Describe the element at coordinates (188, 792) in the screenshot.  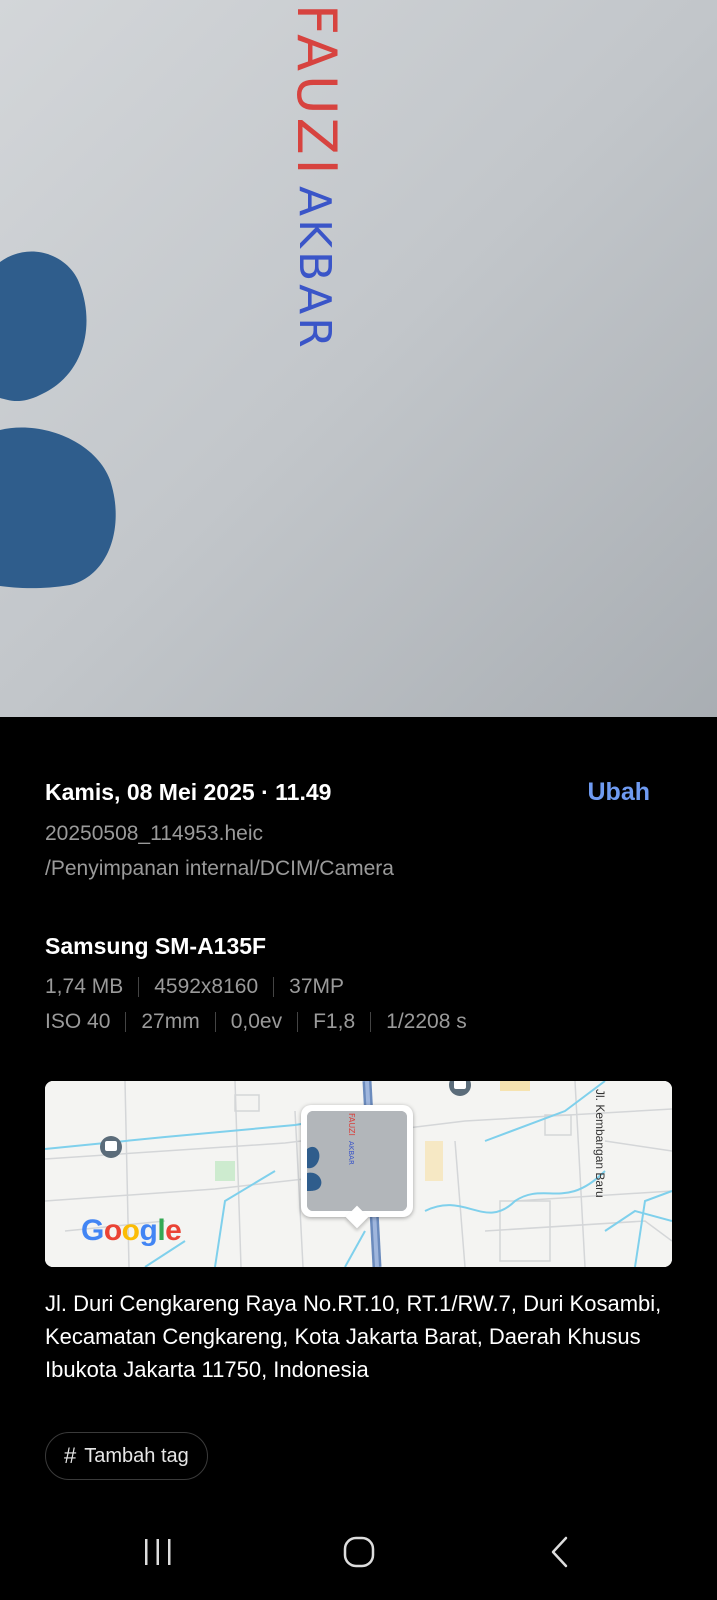
I see `date-time: Kamis, 08 Mei 2025 · 11.49` at that location.